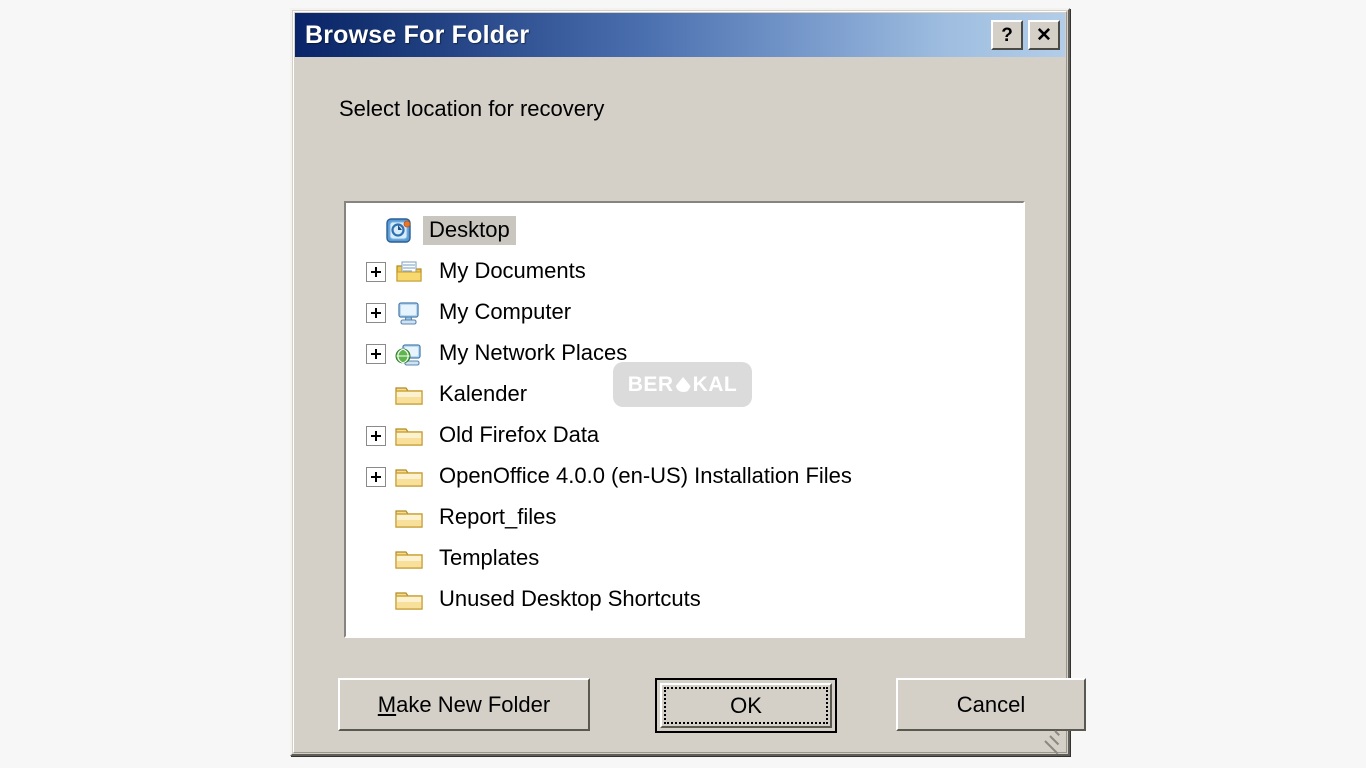 Image resolution: width=1366 pixels, height=768 pixels. I want to click on tree-item: Desktop, so click(684, 230).